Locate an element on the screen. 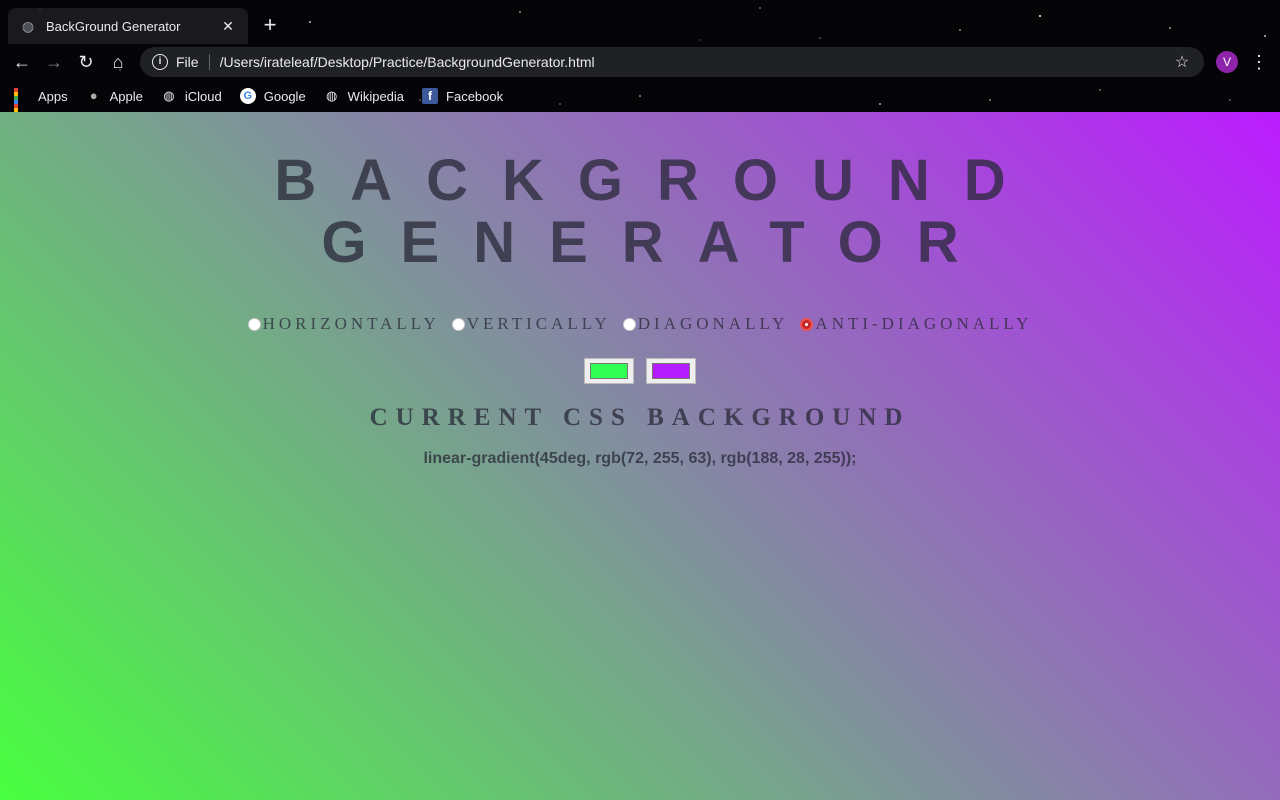  bookmark-label: Google is located at coordinates (284, 96).